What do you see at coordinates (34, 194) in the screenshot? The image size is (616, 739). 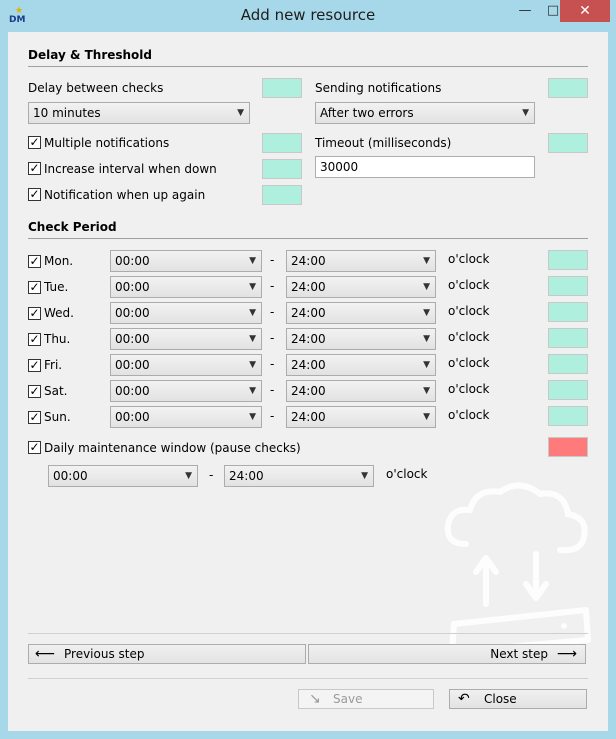 I see `up-checkbox: ✓` at bounding box center [34, 194].